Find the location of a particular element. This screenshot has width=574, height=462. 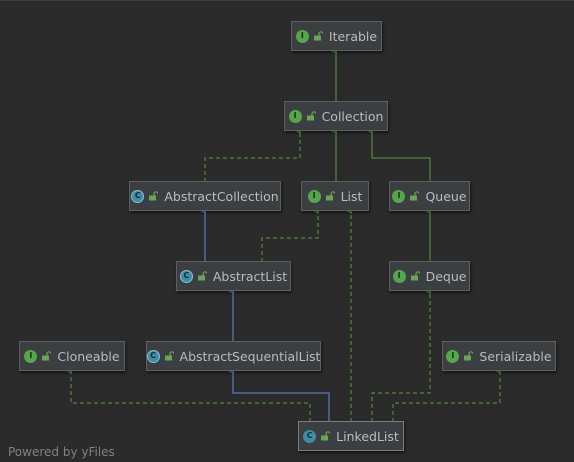

watermark: Powered by yFiles is located at coordinates (61, 452).